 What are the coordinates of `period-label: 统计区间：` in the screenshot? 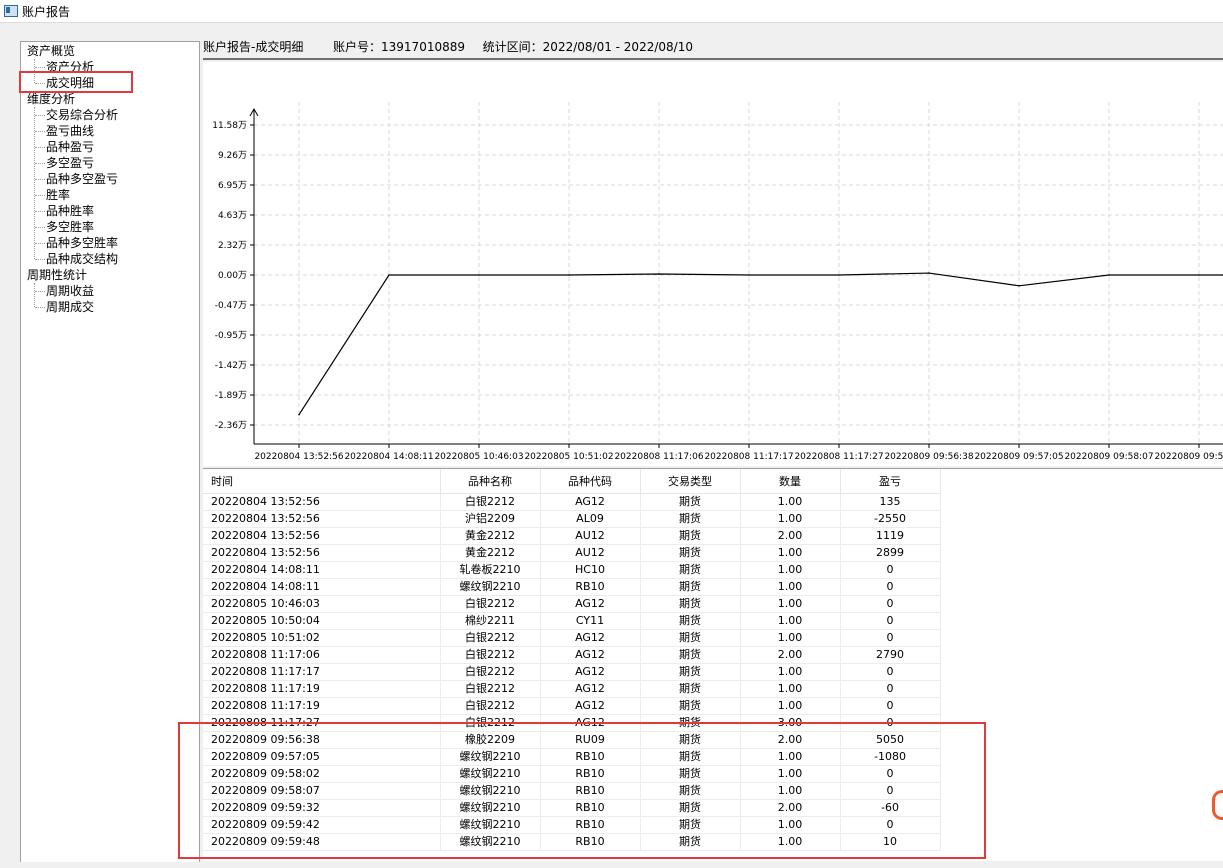 It's located at (512, 47).